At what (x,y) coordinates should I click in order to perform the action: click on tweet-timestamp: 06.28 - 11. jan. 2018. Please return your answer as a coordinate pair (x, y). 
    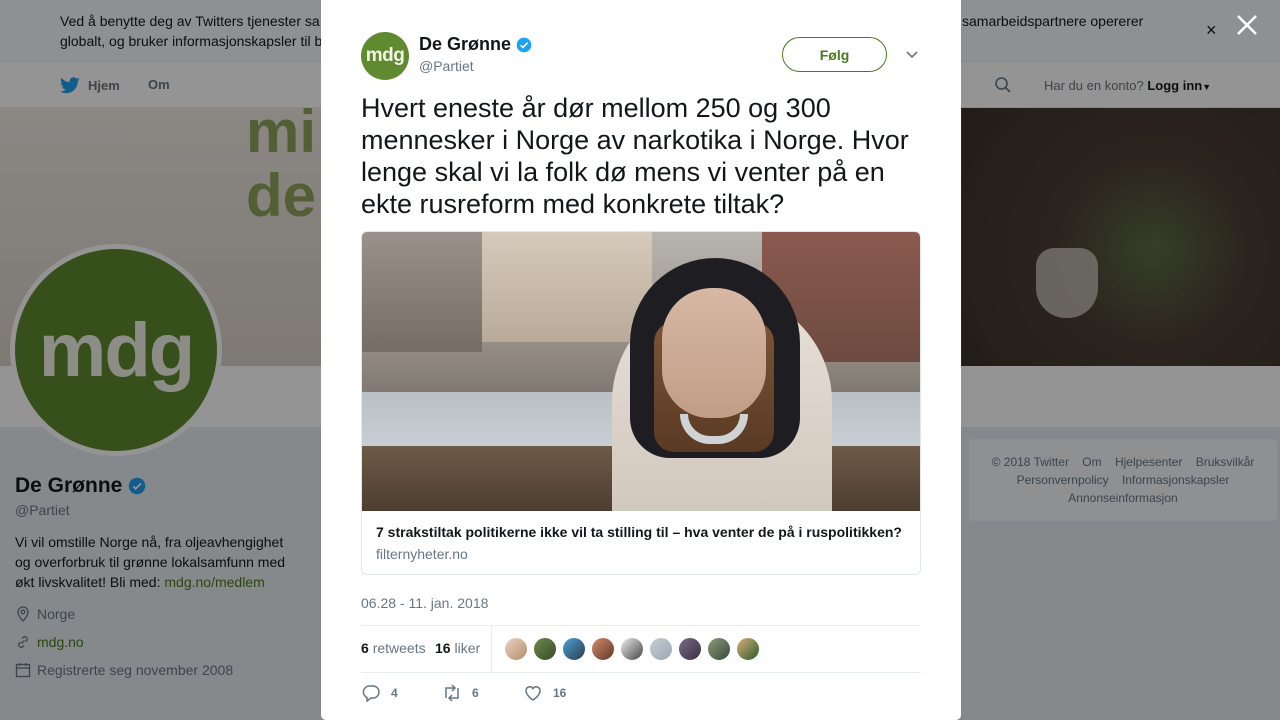
    Looking at the image, I should click on (424, 603).